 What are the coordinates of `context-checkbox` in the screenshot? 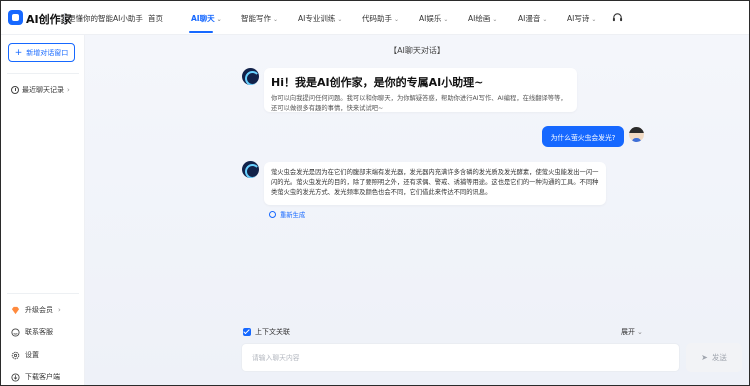 It's located at (247, 332).